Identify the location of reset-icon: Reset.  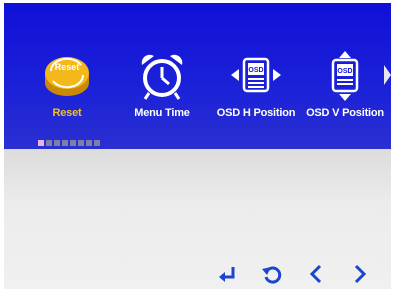
(67, 76).